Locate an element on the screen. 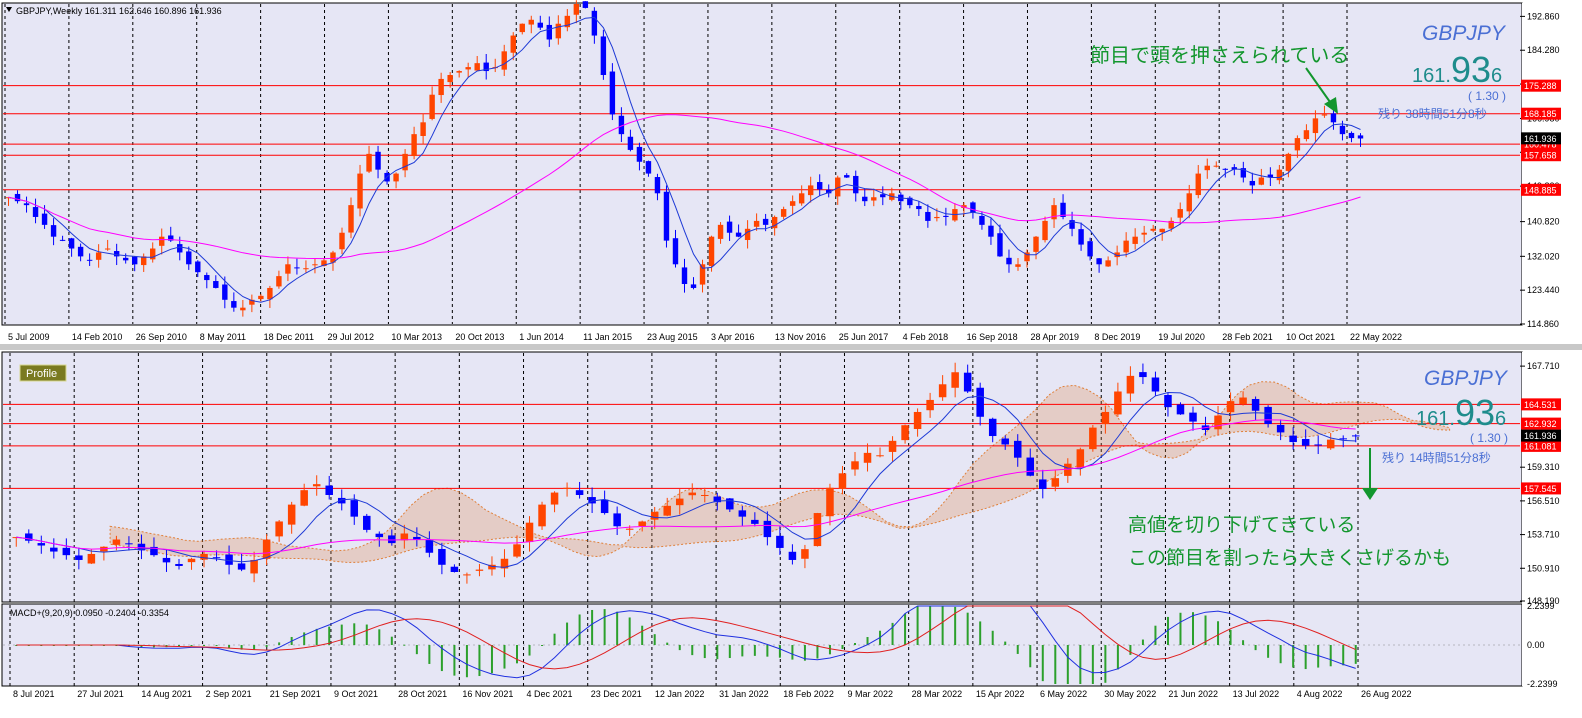  bot-y-tick: 159.310 is located at coordinates (1543, 467).